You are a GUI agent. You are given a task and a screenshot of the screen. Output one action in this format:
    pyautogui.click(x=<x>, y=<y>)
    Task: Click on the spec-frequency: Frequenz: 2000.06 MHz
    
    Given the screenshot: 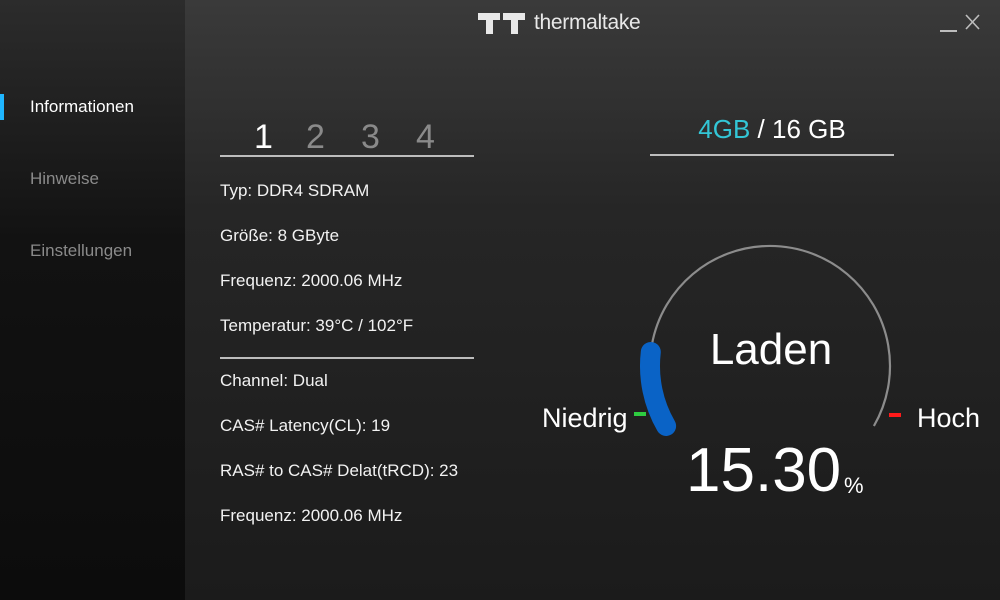 What is the action you would take?
    pyautogui.click(x=311, y=280)
    